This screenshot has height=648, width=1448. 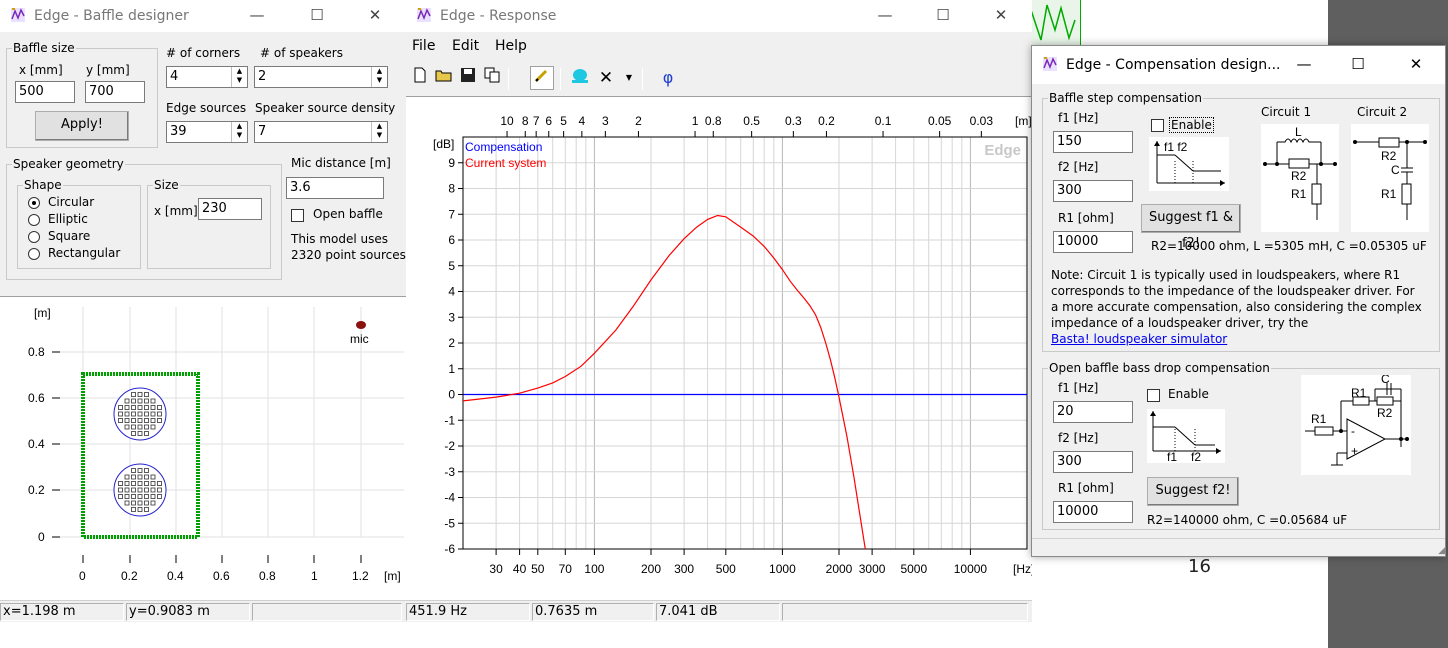 What do you see at coordinates (1078, 167) in the screenshot?
I see `f2-label: f2 [Hz]` at bounding box center [1078, 167].